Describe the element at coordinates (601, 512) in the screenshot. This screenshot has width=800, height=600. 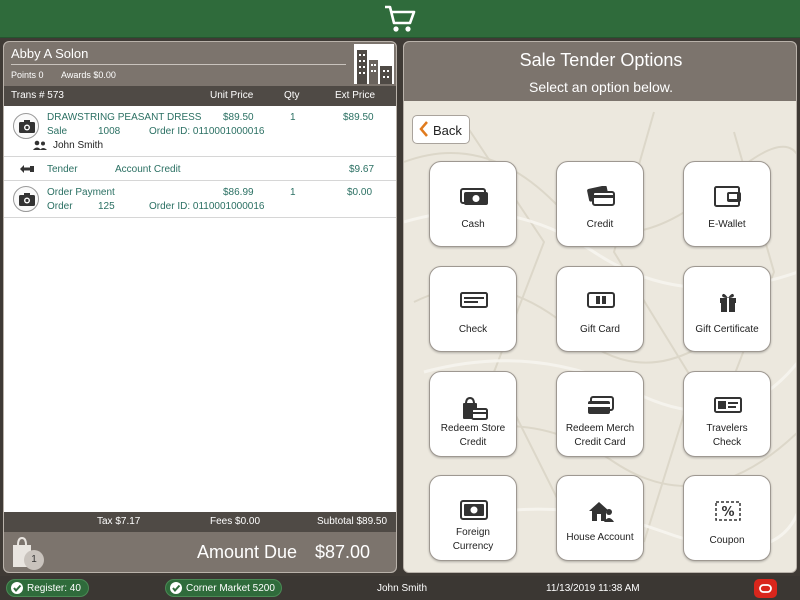
I see `house-account-icon` at that location.